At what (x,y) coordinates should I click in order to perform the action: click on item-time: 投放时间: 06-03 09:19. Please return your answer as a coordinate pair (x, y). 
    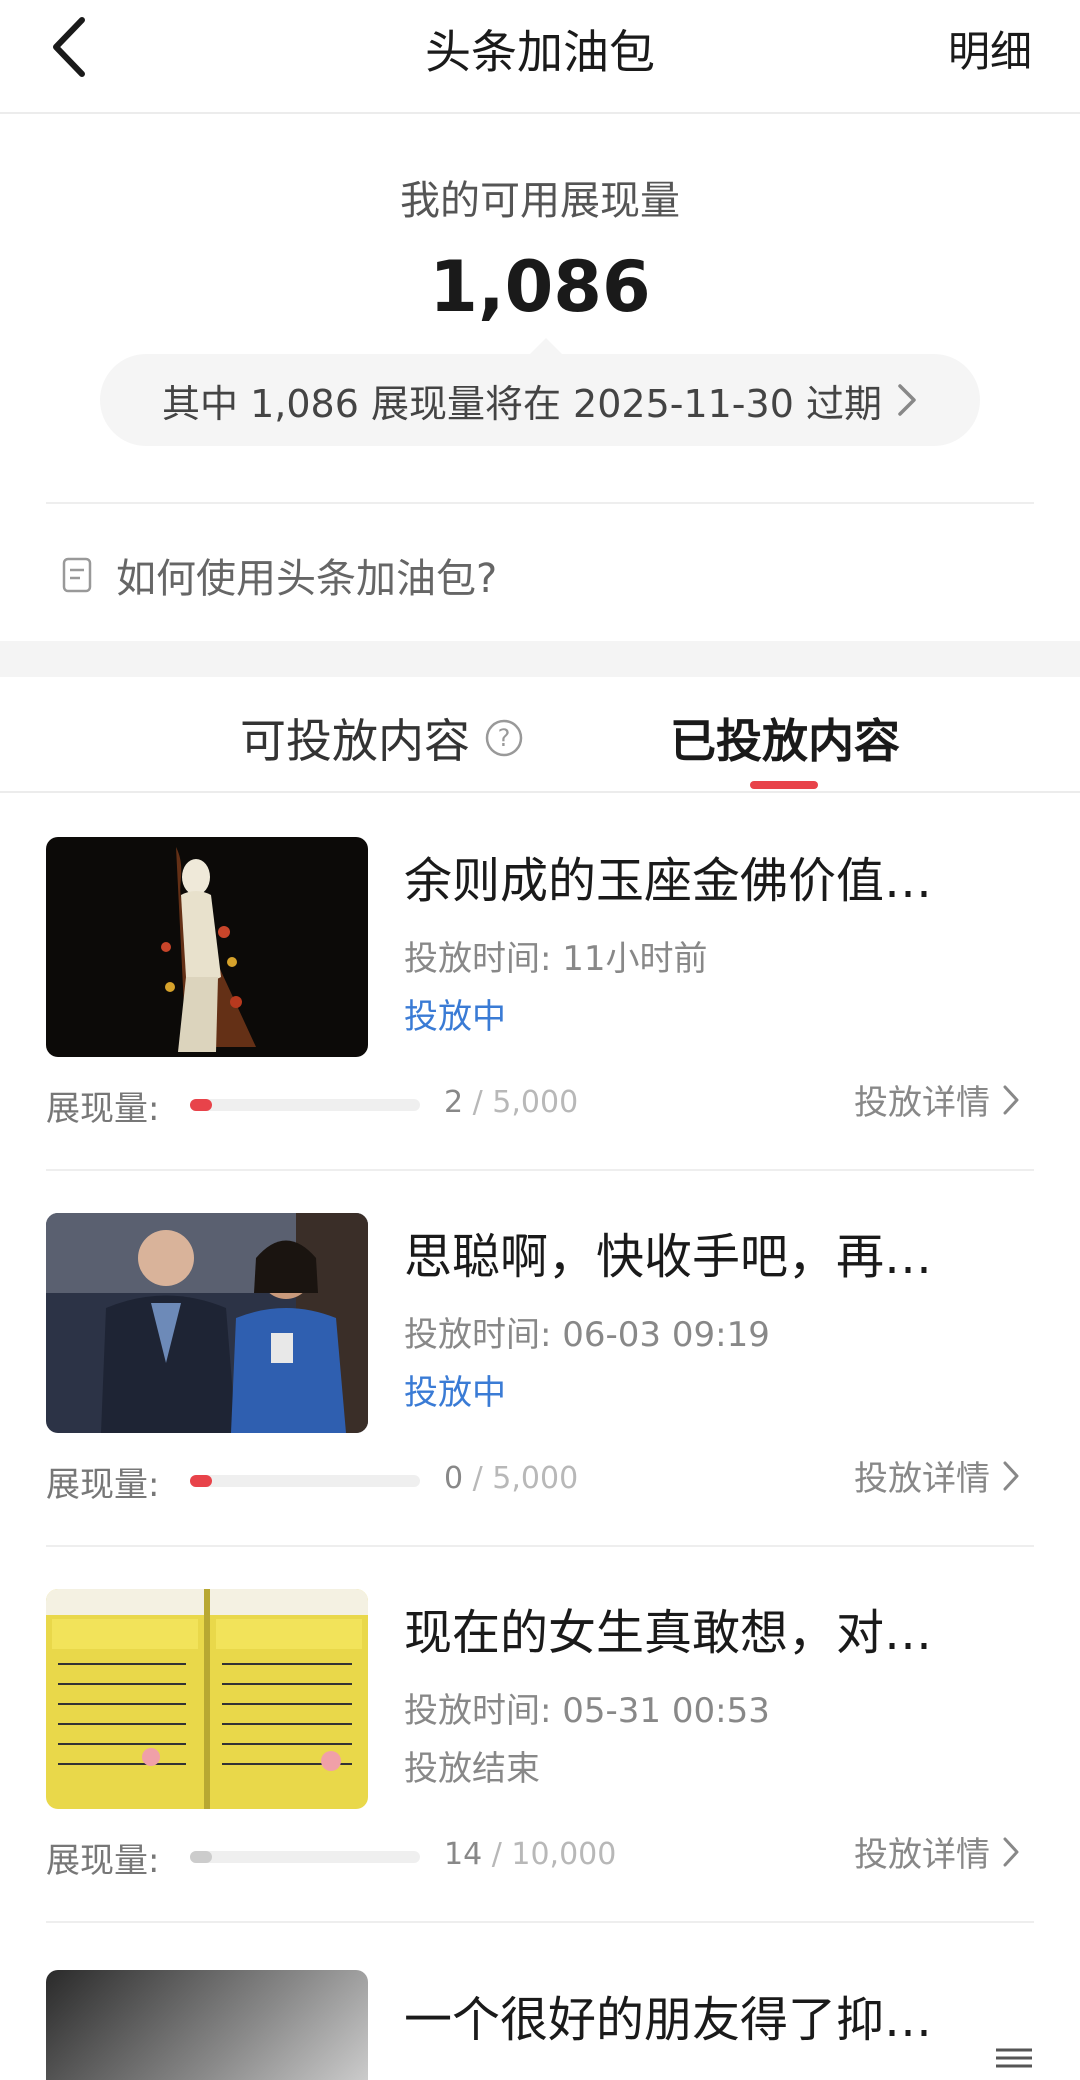
    Looking at the image, I should click on (587, 1335).